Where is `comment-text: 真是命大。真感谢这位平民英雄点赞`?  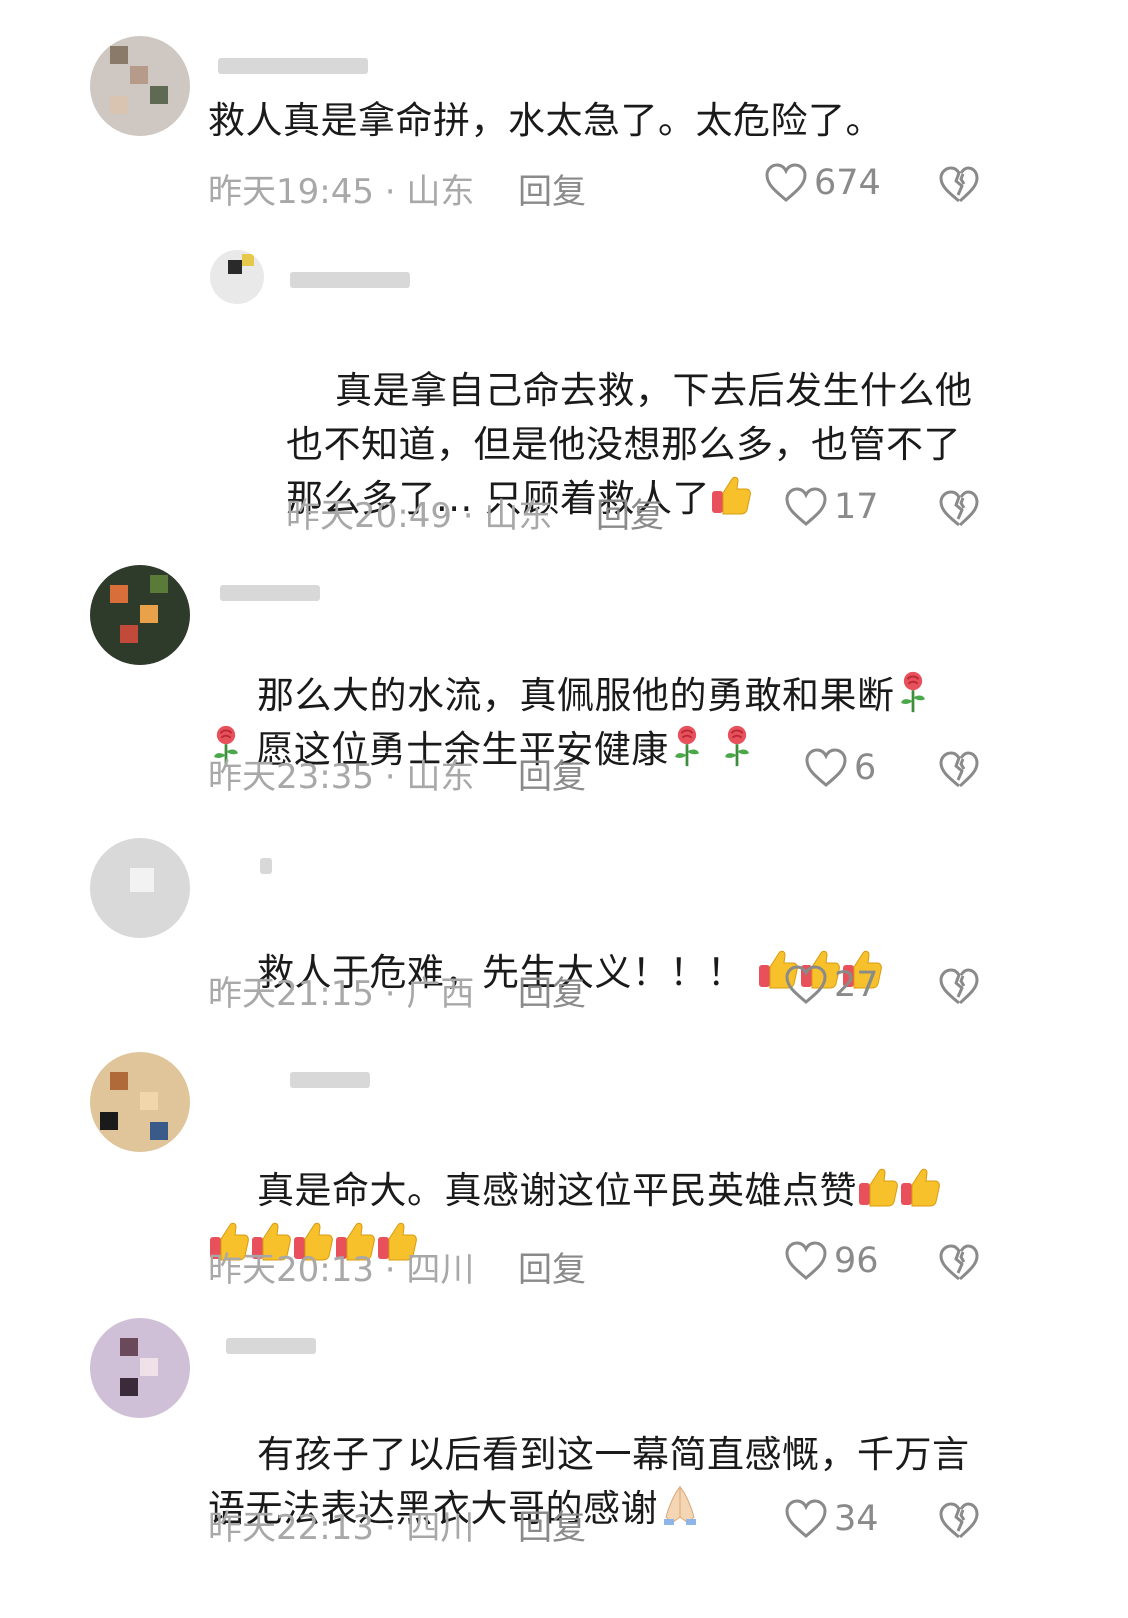 comment-text: 真是命大。真感谢这位平民英雄点赞 is located at coordinates (603, 1218).